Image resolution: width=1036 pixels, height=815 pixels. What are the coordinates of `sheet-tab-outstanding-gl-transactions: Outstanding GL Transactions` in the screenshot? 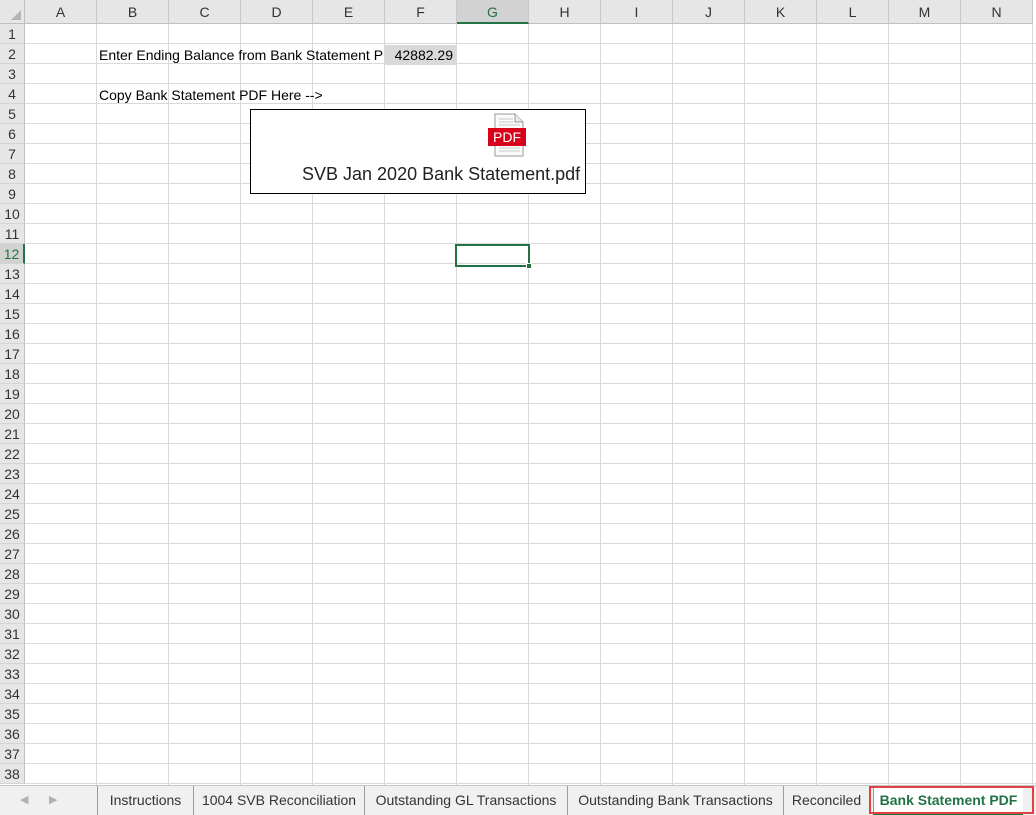 It's located at (465, 800).